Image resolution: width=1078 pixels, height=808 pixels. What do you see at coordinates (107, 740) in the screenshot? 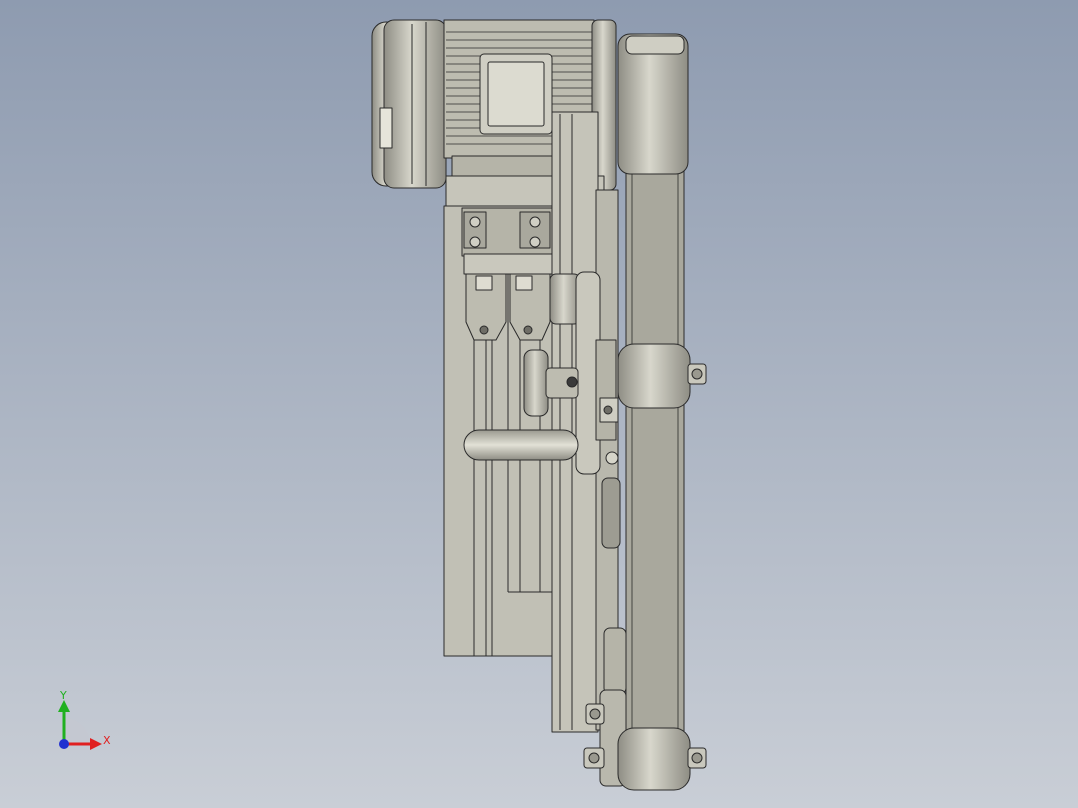
I see `triad-x-label: X` at bounding box center [107, 740].